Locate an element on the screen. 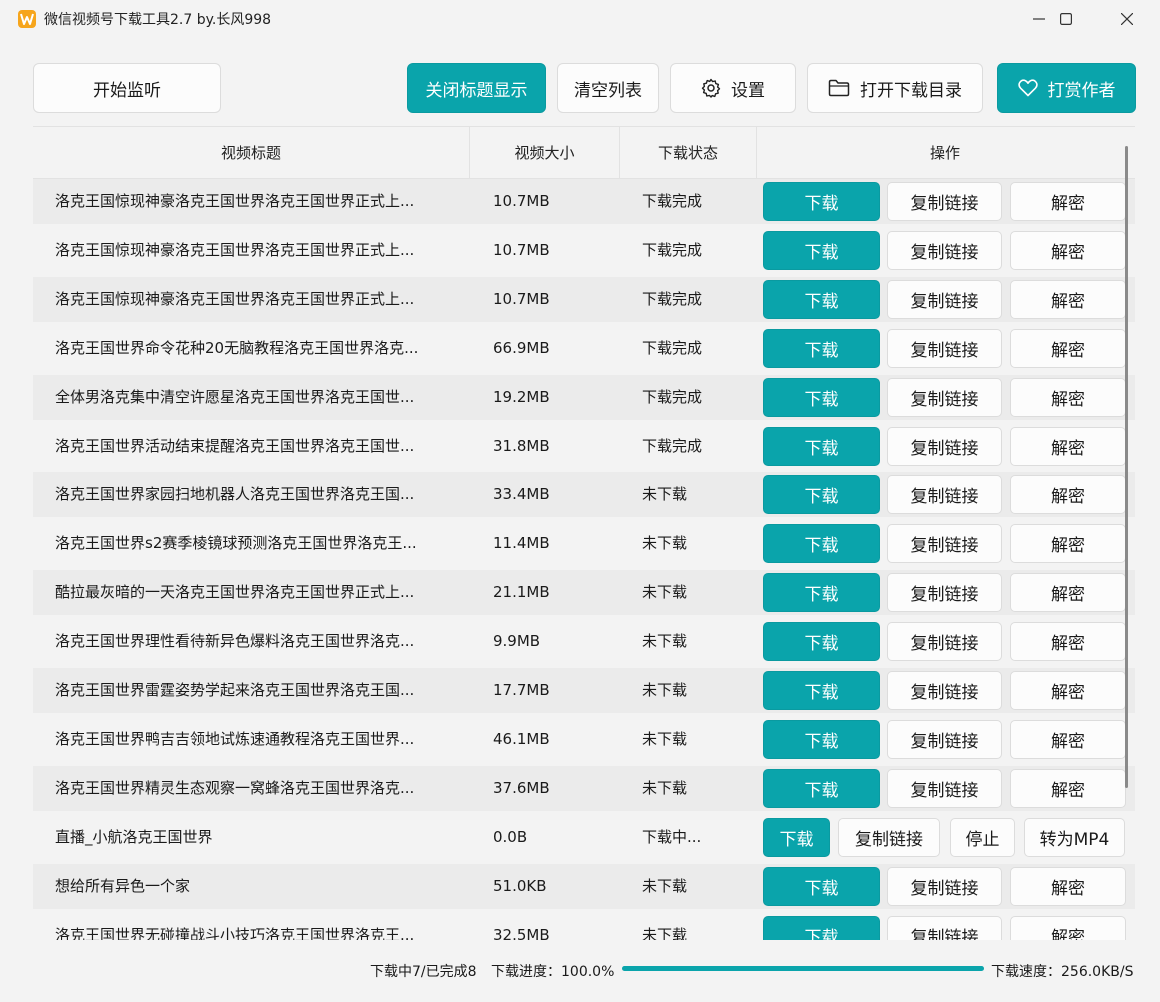 The image size is (1160, 1002). stop-button: 停止 is located at coordinates (982, 837).